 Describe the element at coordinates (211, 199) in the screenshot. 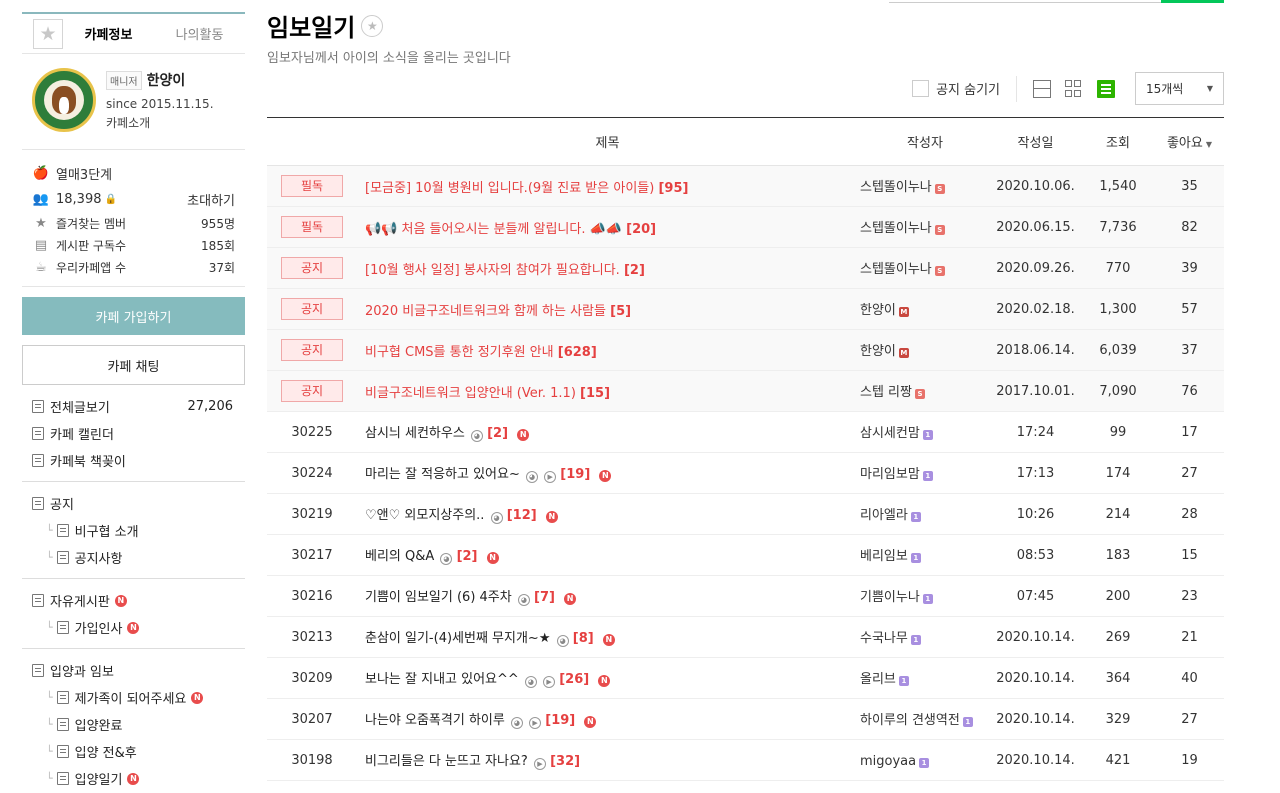

I see `invite-link: 초대하기` at that location.